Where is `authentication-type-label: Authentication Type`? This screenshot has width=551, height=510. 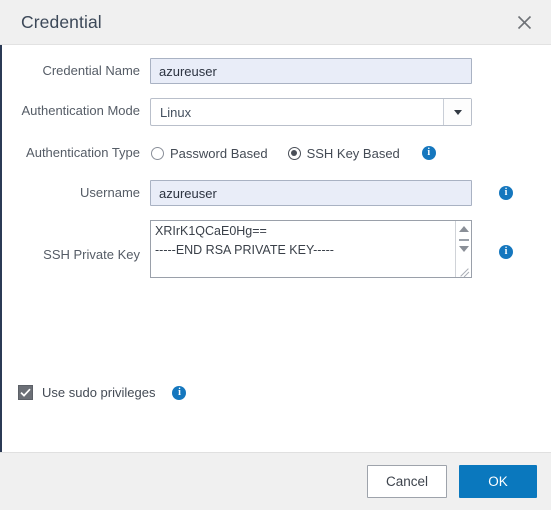
authentication-type-label: Authentication Type is located at coordinates (83, 152).